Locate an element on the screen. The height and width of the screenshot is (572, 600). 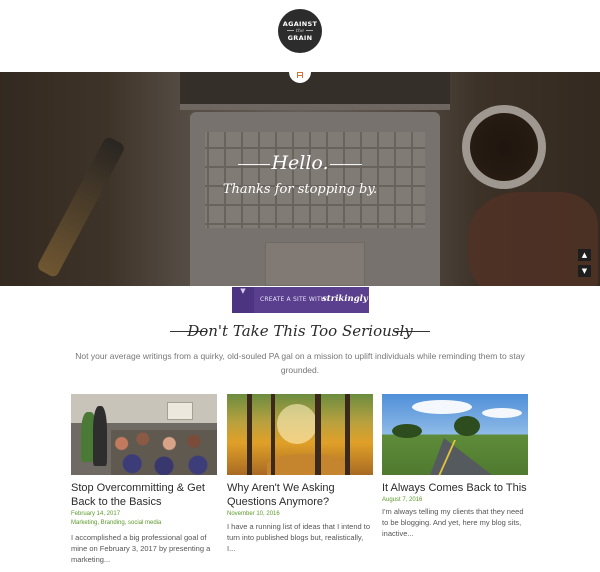
post-thumbnail-conference is located at coordinates (144, 434).